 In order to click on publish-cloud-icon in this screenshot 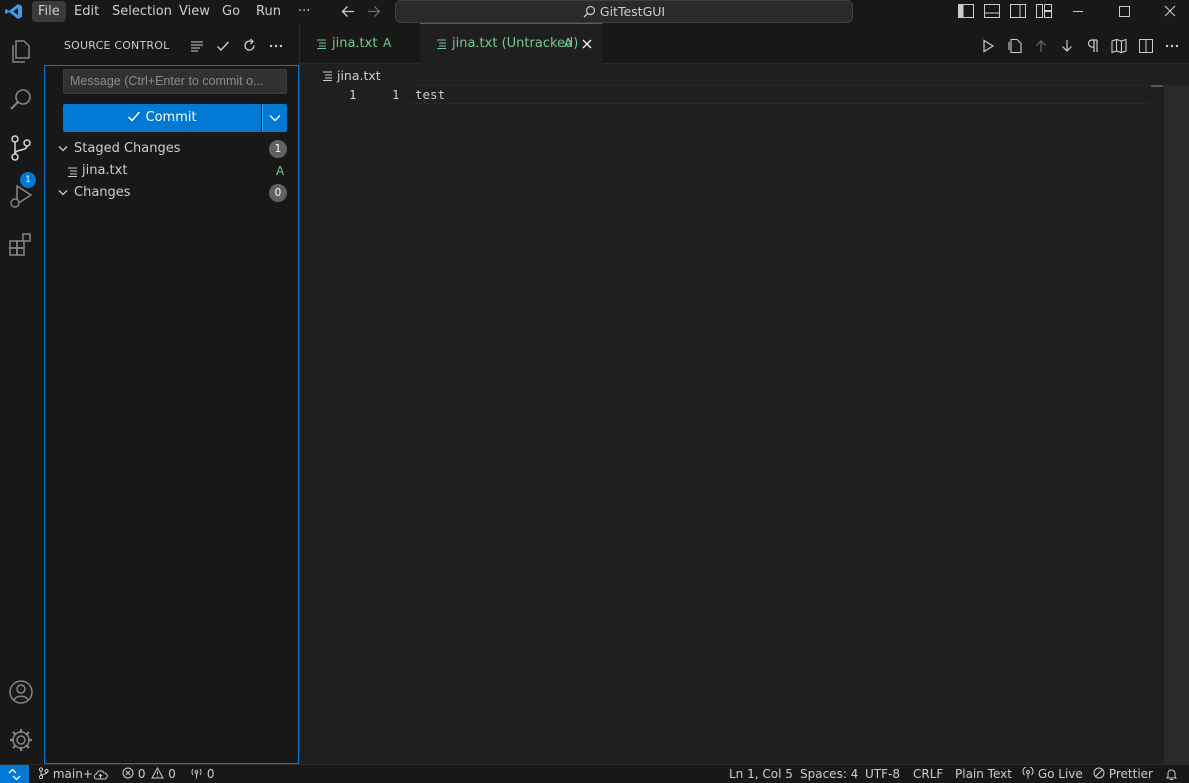, I will do `click(100, 774)`.